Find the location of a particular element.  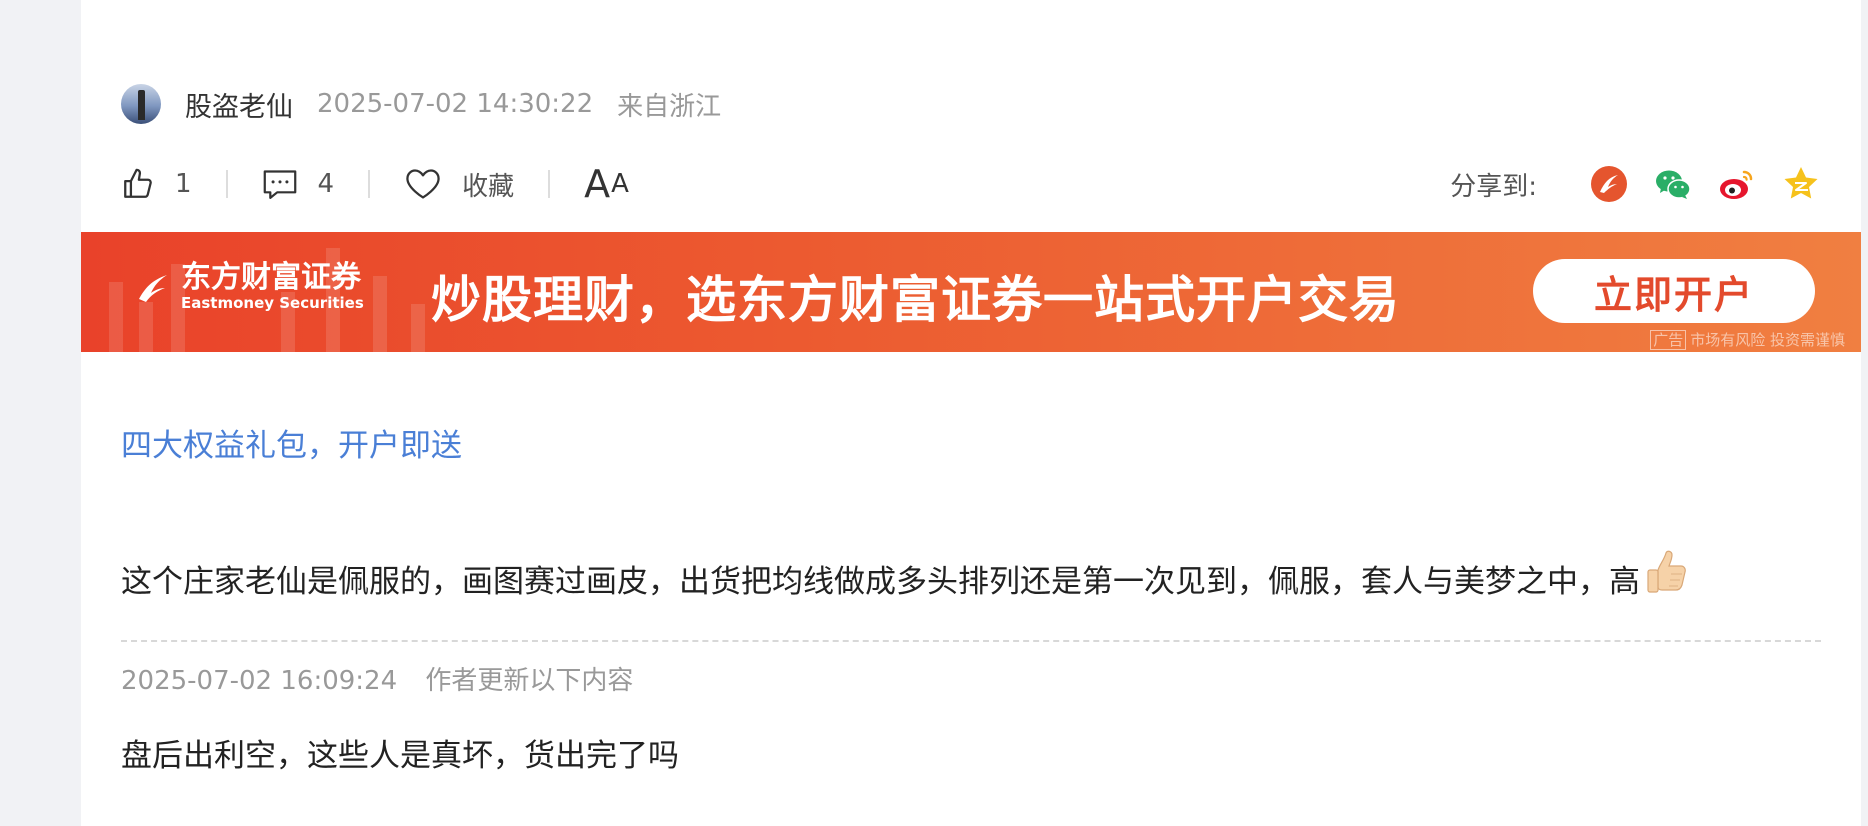

qzone-icon is located at coordinates (1801, 184).